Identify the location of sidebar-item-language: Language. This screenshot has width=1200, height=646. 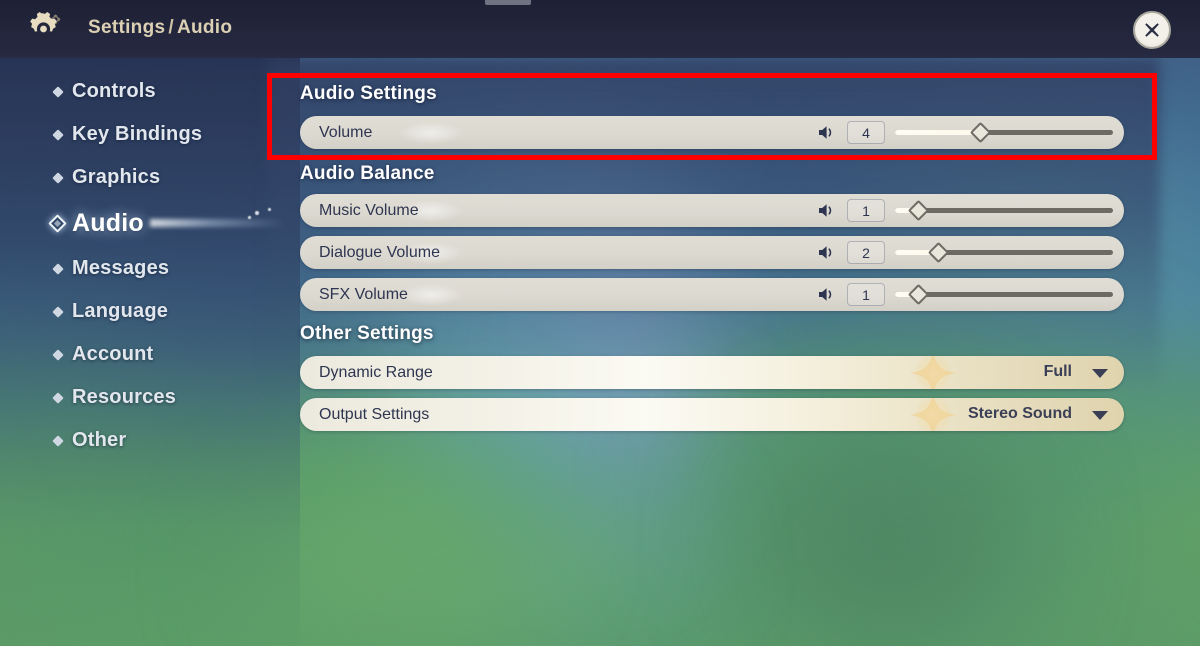
(145, 311).